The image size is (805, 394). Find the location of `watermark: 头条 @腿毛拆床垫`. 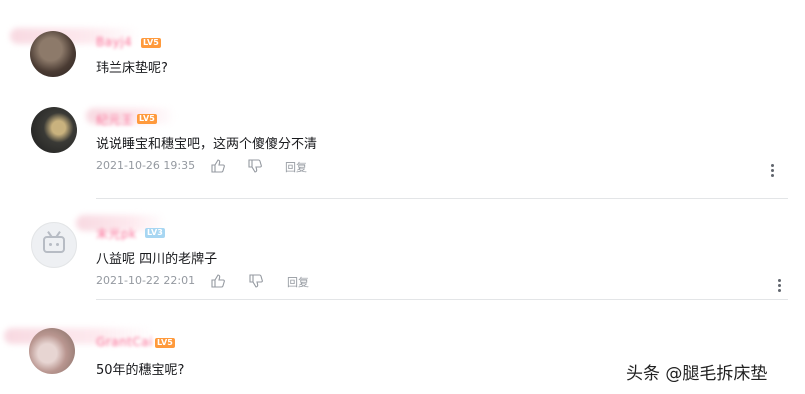

watermark: 头条 @腿毛拆床垫 is located at coordinates (697, 374).